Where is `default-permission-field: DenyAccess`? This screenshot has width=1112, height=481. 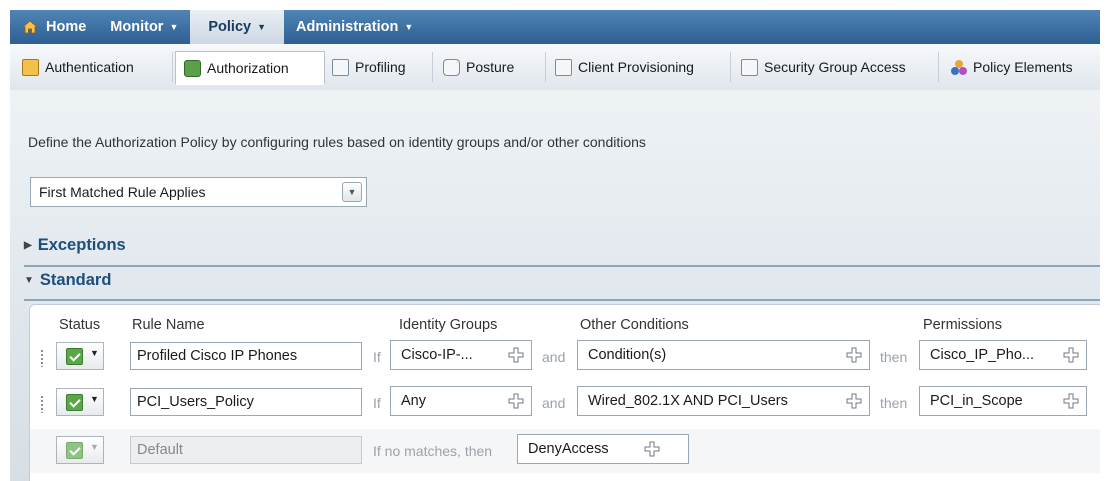
default-permission-field: DenyAccess is located at coordinates (603, 449).